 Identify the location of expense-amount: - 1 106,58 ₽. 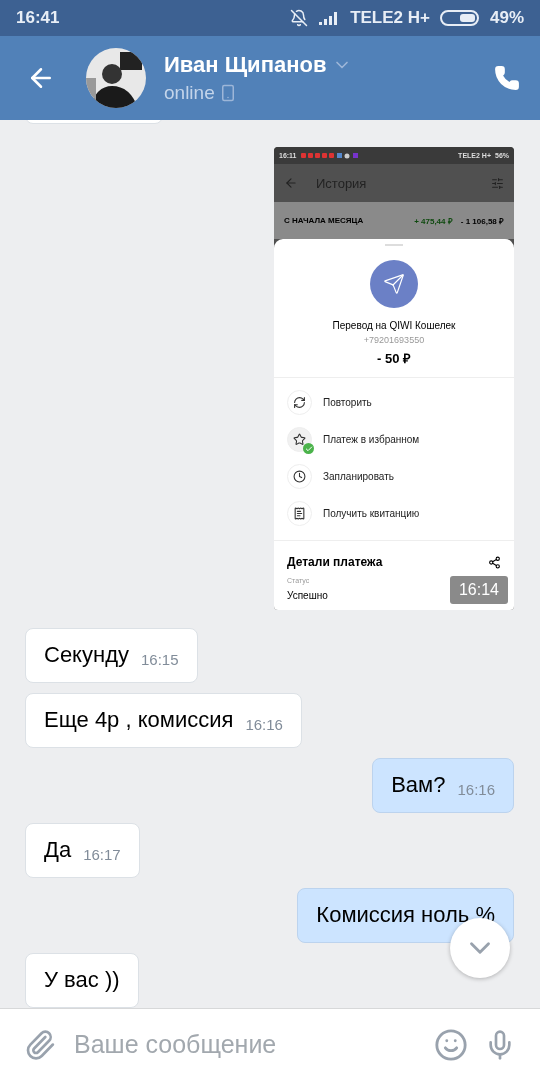
(482, 221).